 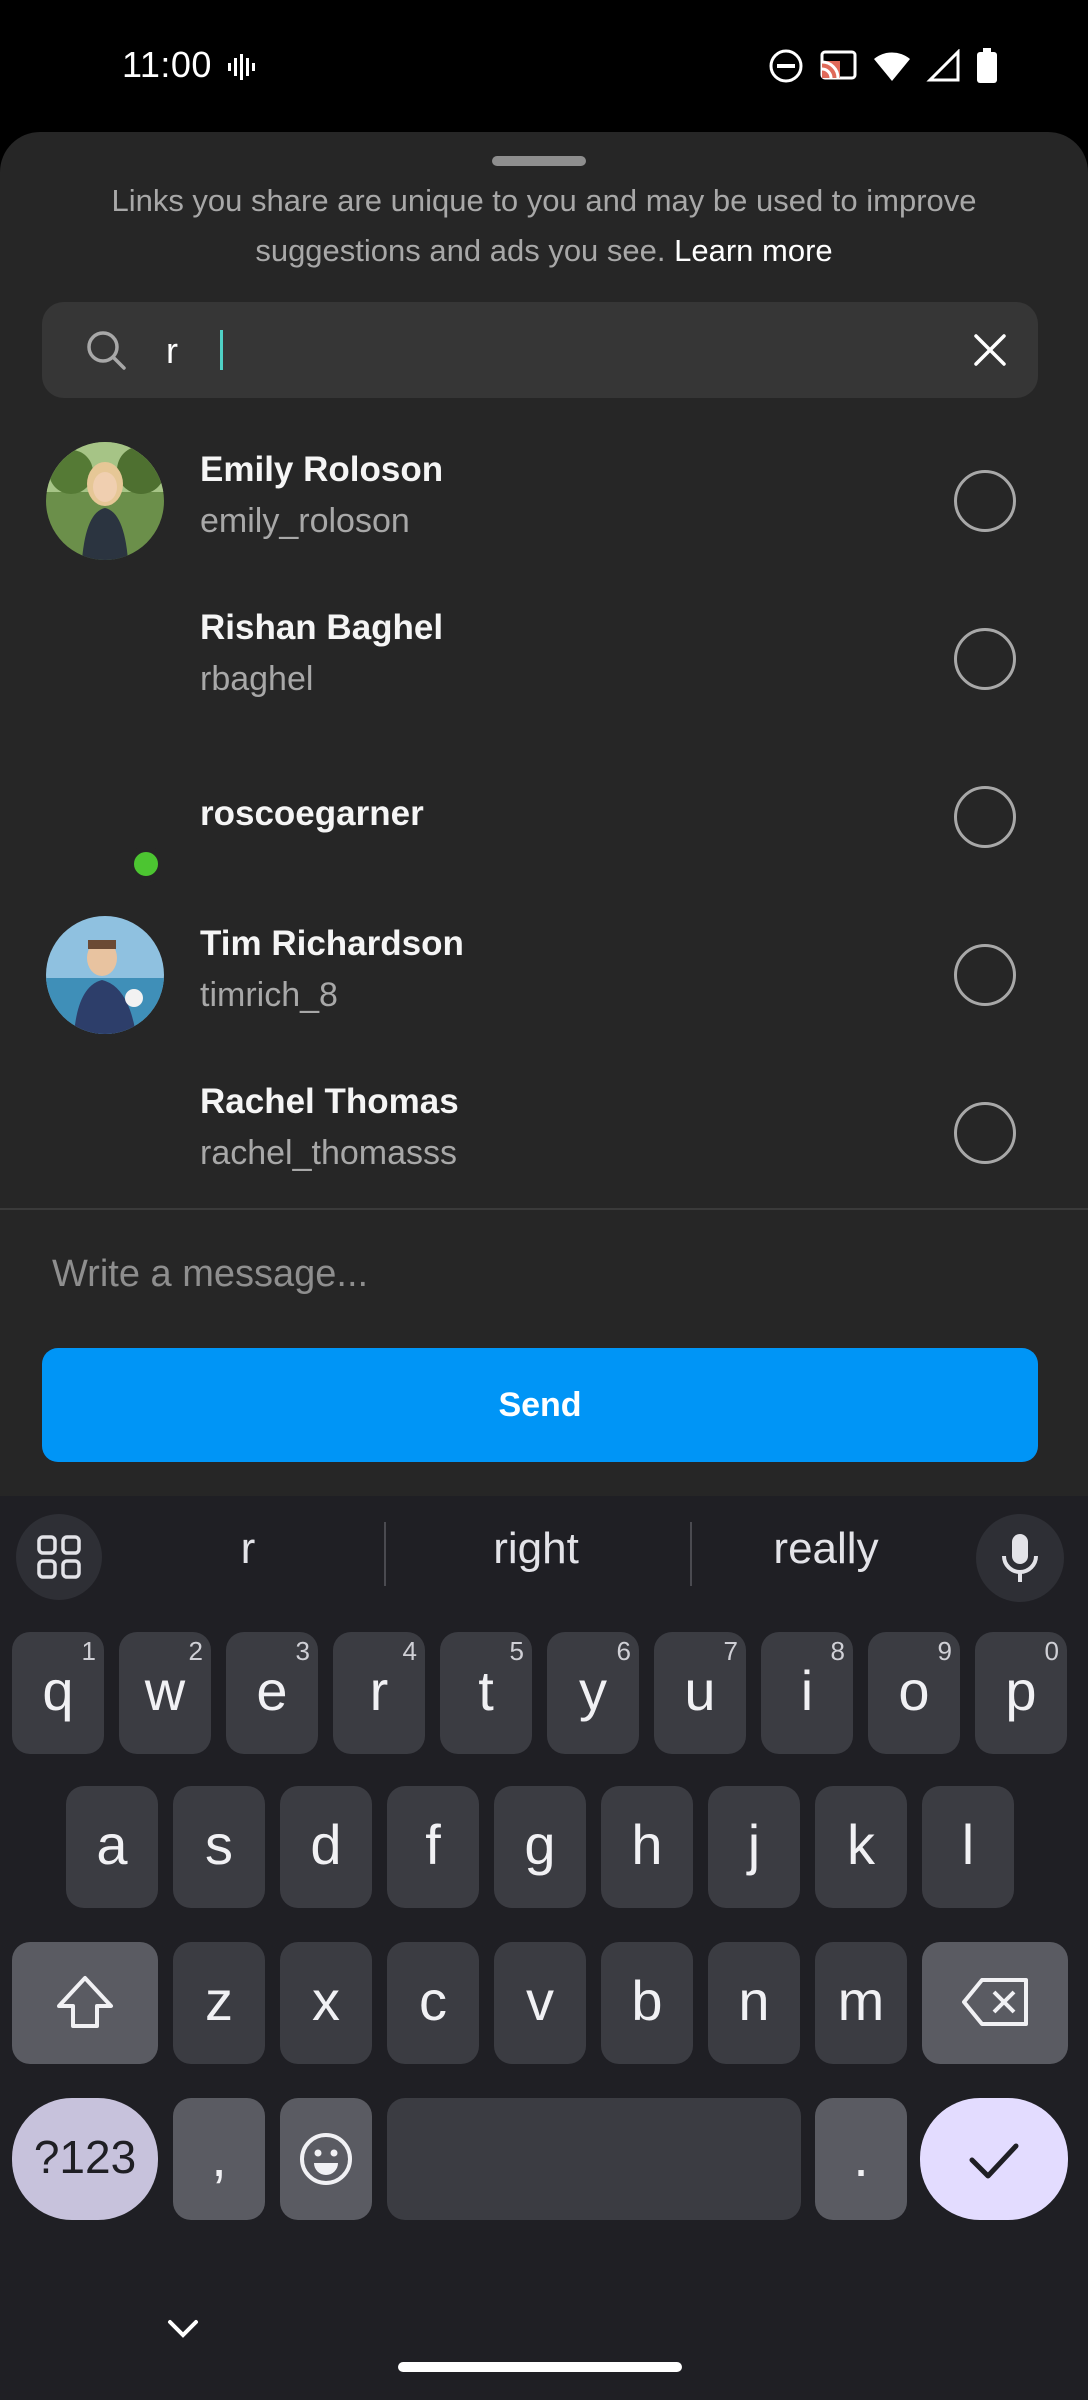 What do you see at coordinates (594, 2159) in the screenshot?
I see `space-key` at bounding box center [594, 2159].